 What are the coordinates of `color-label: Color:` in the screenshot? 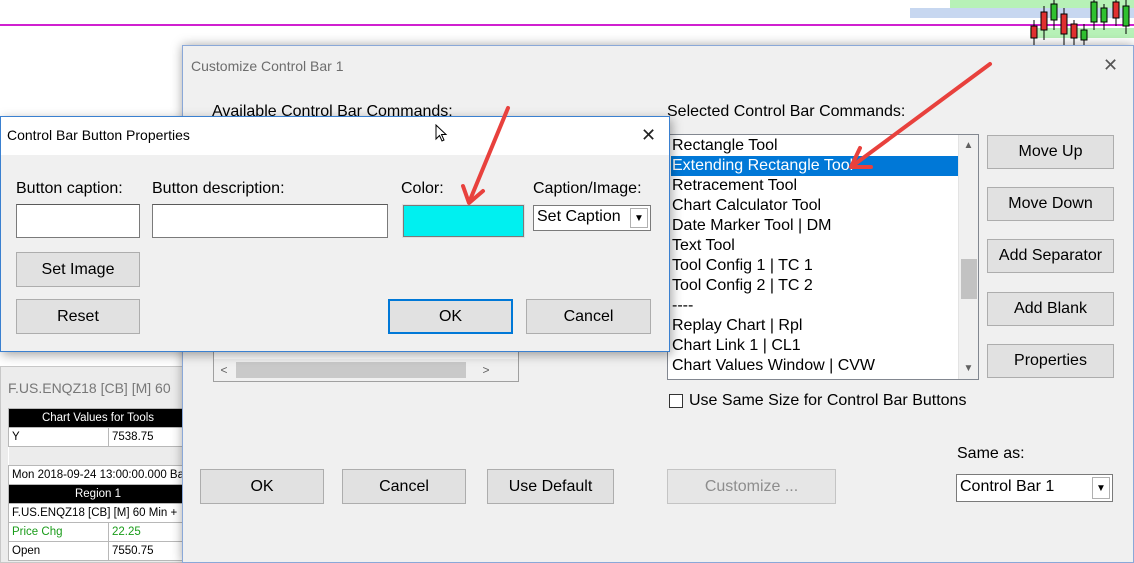 It's located at (422, 188).